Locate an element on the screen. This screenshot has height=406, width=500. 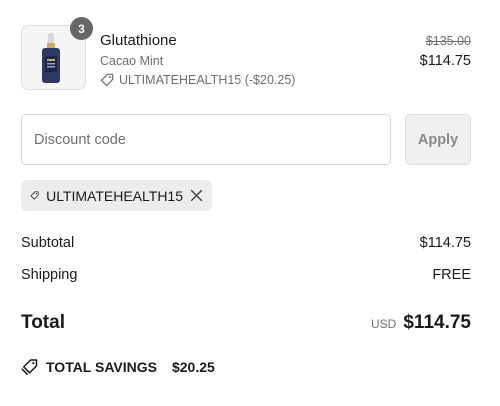
compare-at-price: $135.00 is located at coordinates (448, 41).